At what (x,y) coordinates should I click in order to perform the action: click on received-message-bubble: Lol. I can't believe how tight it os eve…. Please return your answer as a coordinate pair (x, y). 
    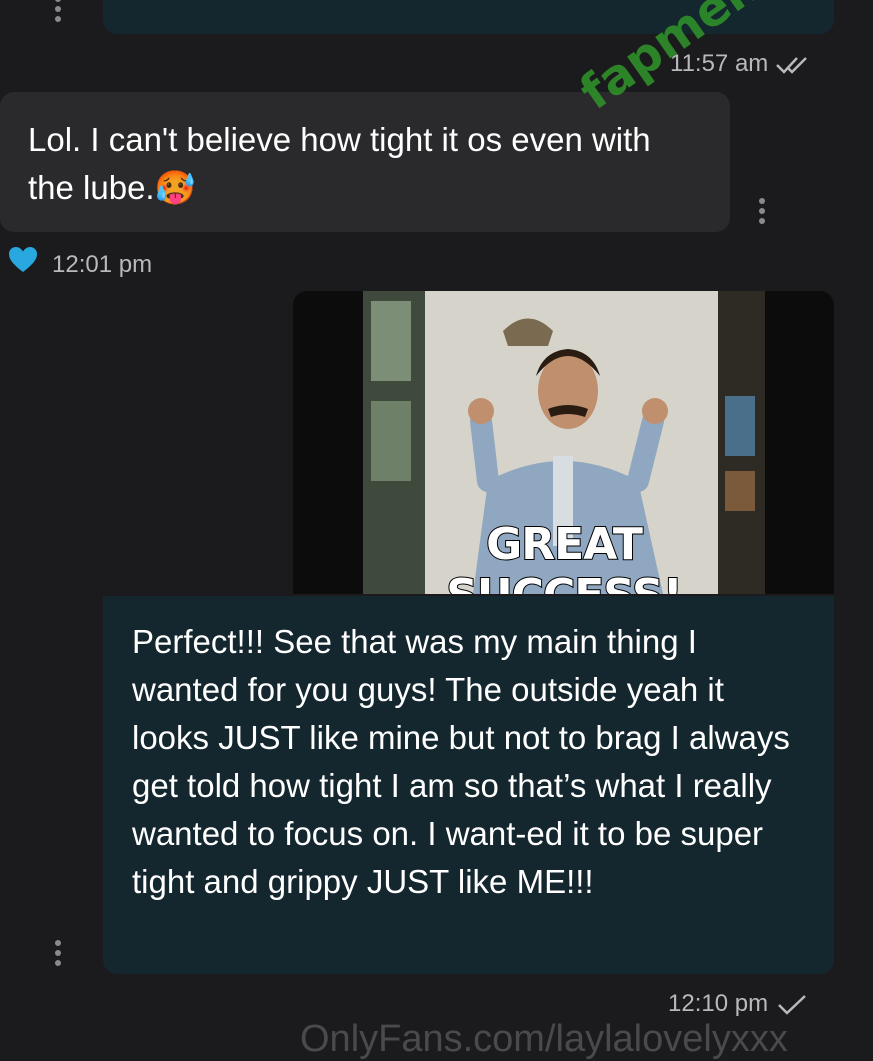
    Looking at the image, I should click on (365, 162).